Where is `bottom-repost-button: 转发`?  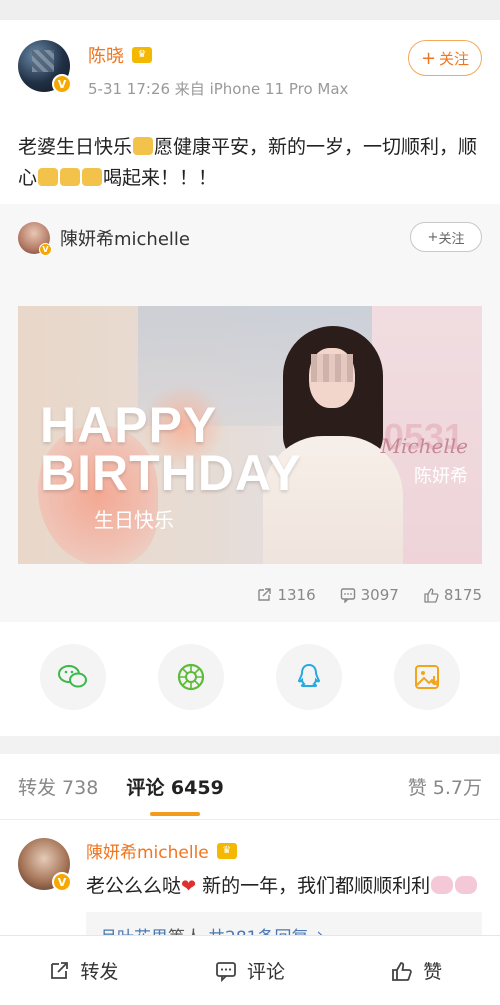 bottom-repost-button: 转发 is located at coordinates (83, 970).